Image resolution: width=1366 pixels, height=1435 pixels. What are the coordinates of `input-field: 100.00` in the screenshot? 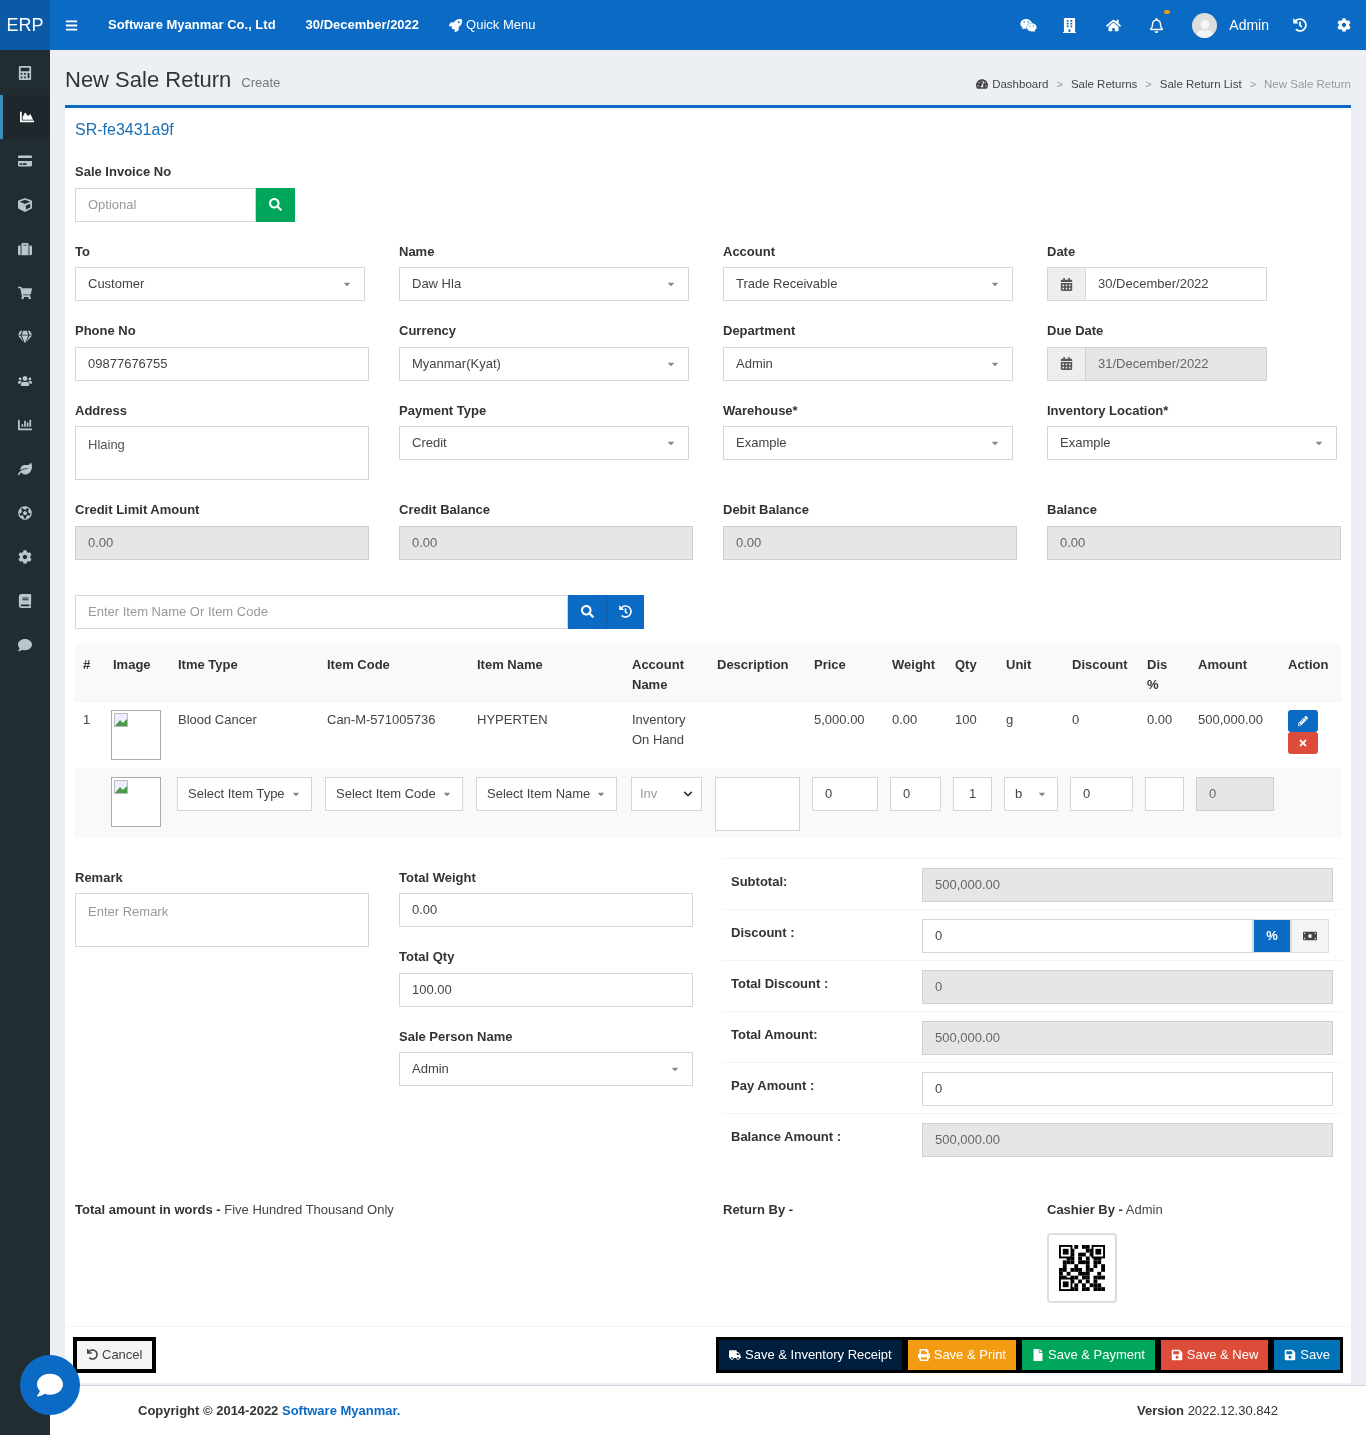 It's located at (546, 989).